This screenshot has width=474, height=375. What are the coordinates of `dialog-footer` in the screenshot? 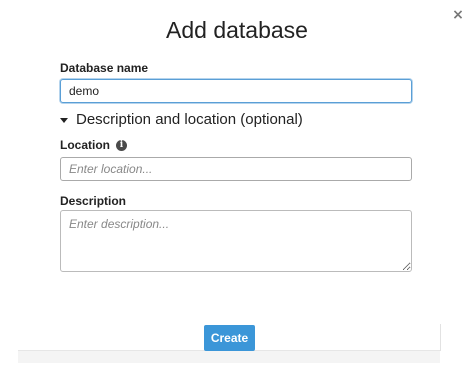 It's located at (229, 356).